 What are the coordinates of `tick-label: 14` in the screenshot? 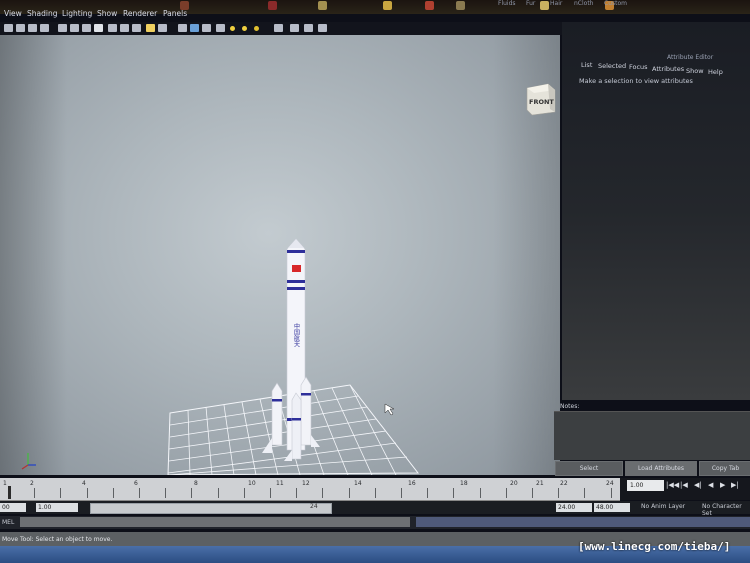 It's located at (358, 483).